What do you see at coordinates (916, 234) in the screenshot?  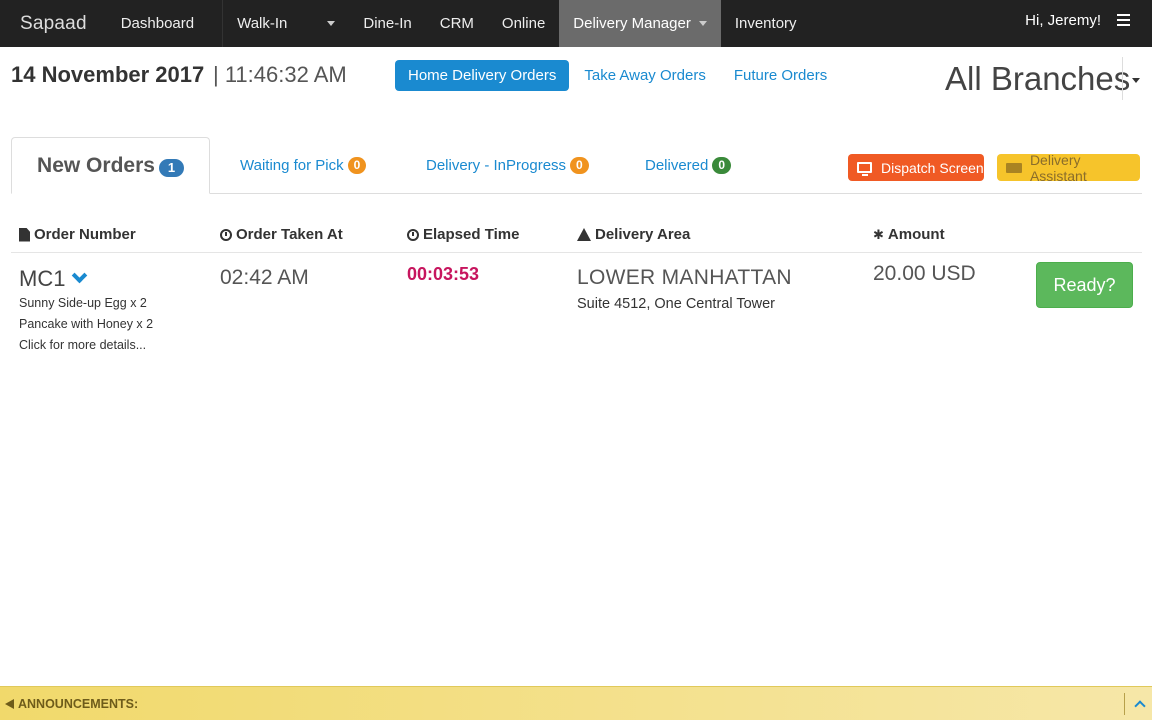 I see `col-amount-label: Amount` at bounding box center [916, 234].